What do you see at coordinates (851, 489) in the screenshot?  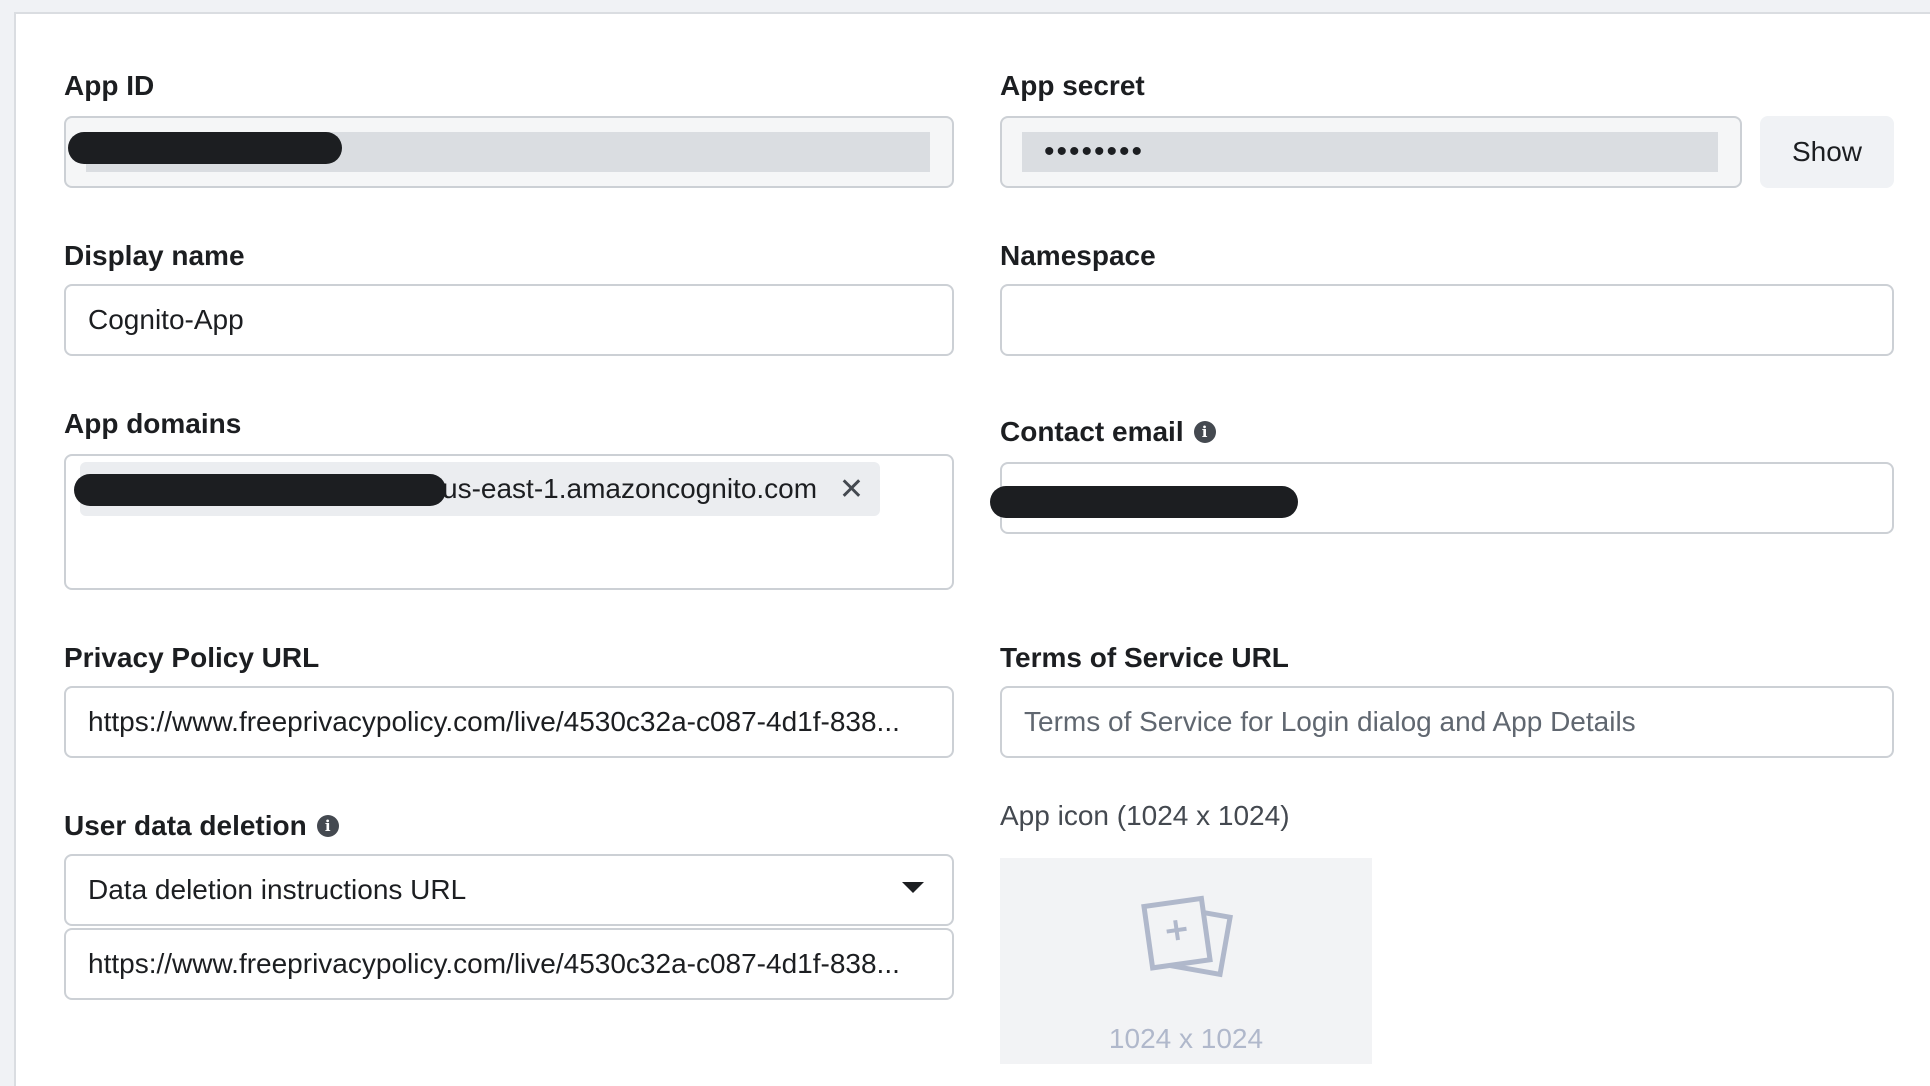 I see `close-icon: ✕` at bounding box center [851, 489].